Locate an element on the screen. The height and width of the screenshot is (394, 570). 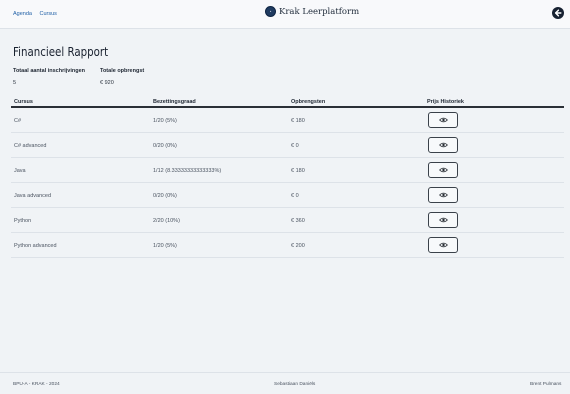
page-title: Financieel Rapport is located at coordinates (61, 51).